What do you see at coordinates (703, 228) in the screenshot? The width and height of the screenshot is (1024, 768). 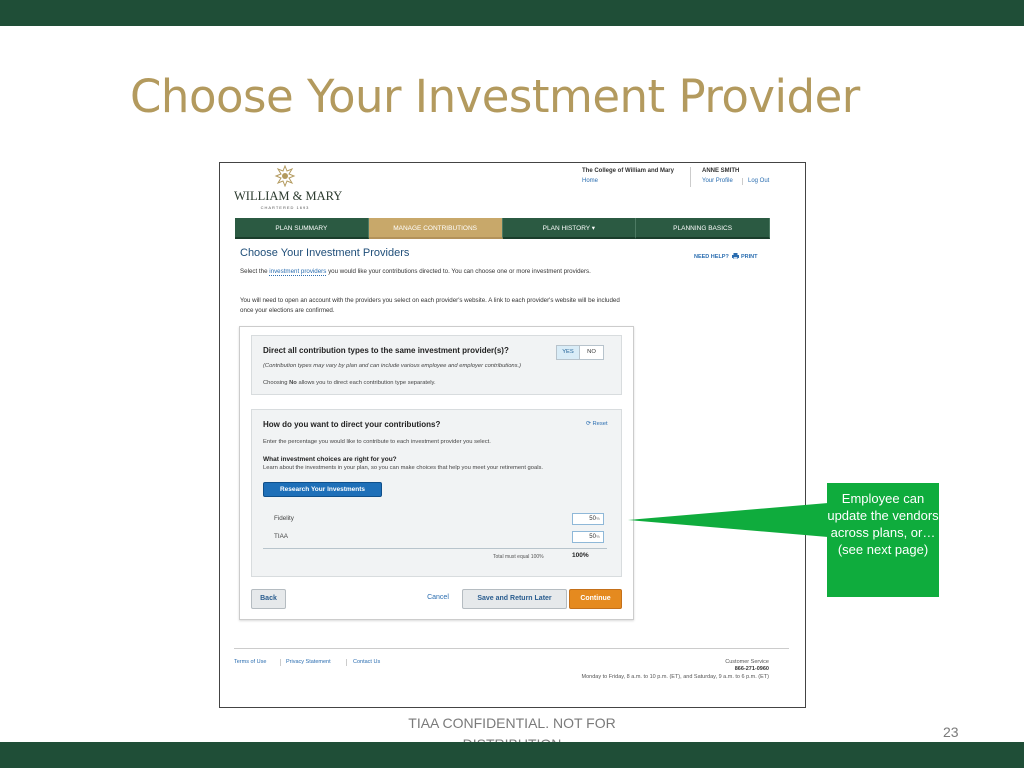 I see `tab-planning-basics: PLANNING BASICS` at bounding box center [703, 228].